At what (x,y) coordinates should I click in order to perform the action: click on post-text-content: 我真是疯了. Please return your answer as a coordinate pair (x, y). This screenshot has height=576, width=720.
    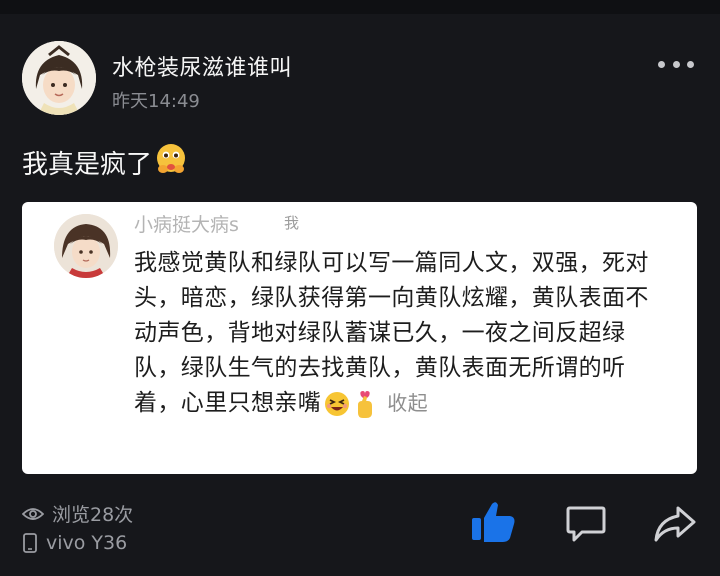
    Looking at the image, I should click on (87, 165).